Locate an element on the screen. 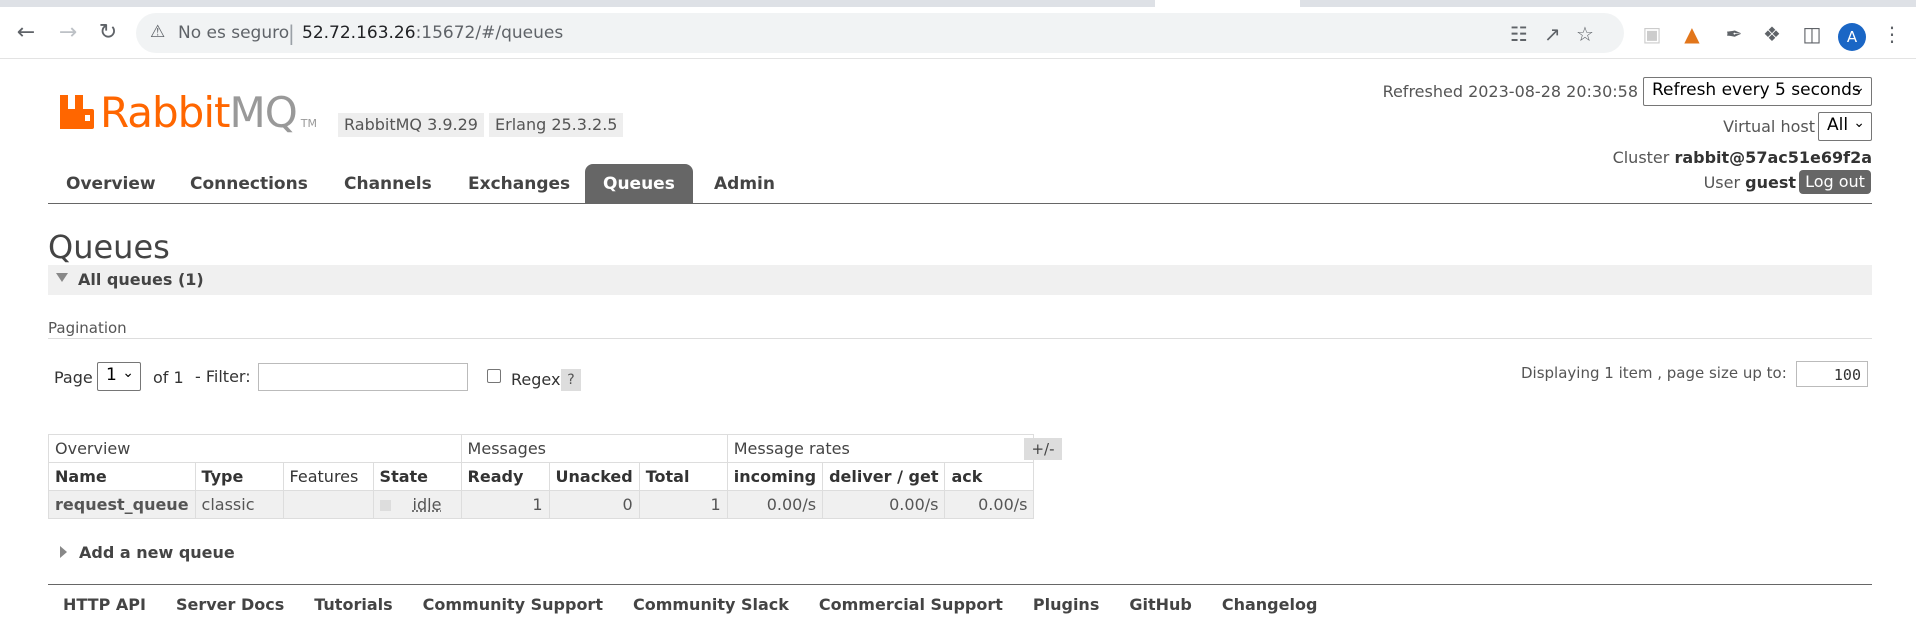 The image size is (1916, 630). footer-divider is located at coordinates (960, 584).